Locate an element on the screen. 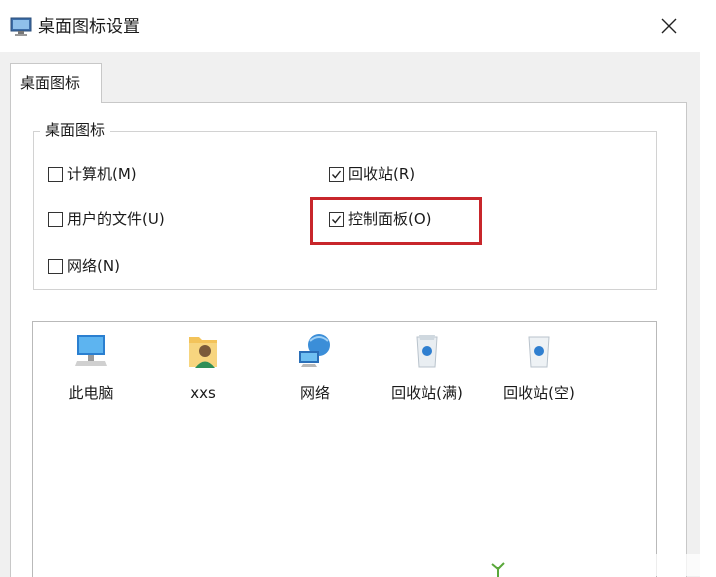 The width and height of the screenshot is (716, 577). user-files-checkbox: 用户的文件(U) is located at coordinates (106, 219).